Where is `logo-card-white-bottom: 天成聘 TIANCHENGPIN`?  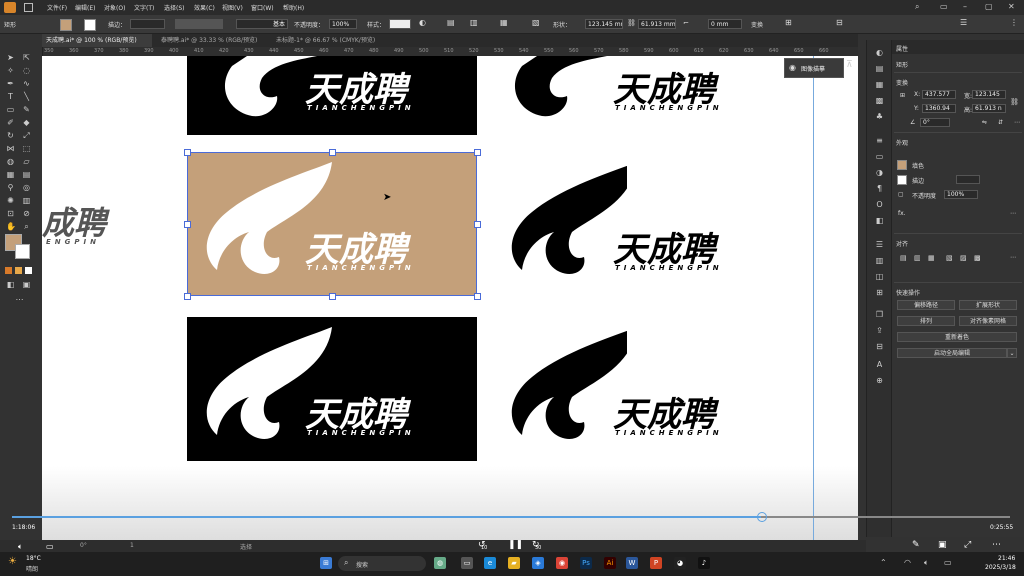
logo-card-white-bottom: 天成聘 TIANCHENGPIN is located at coordinates (657, 389).